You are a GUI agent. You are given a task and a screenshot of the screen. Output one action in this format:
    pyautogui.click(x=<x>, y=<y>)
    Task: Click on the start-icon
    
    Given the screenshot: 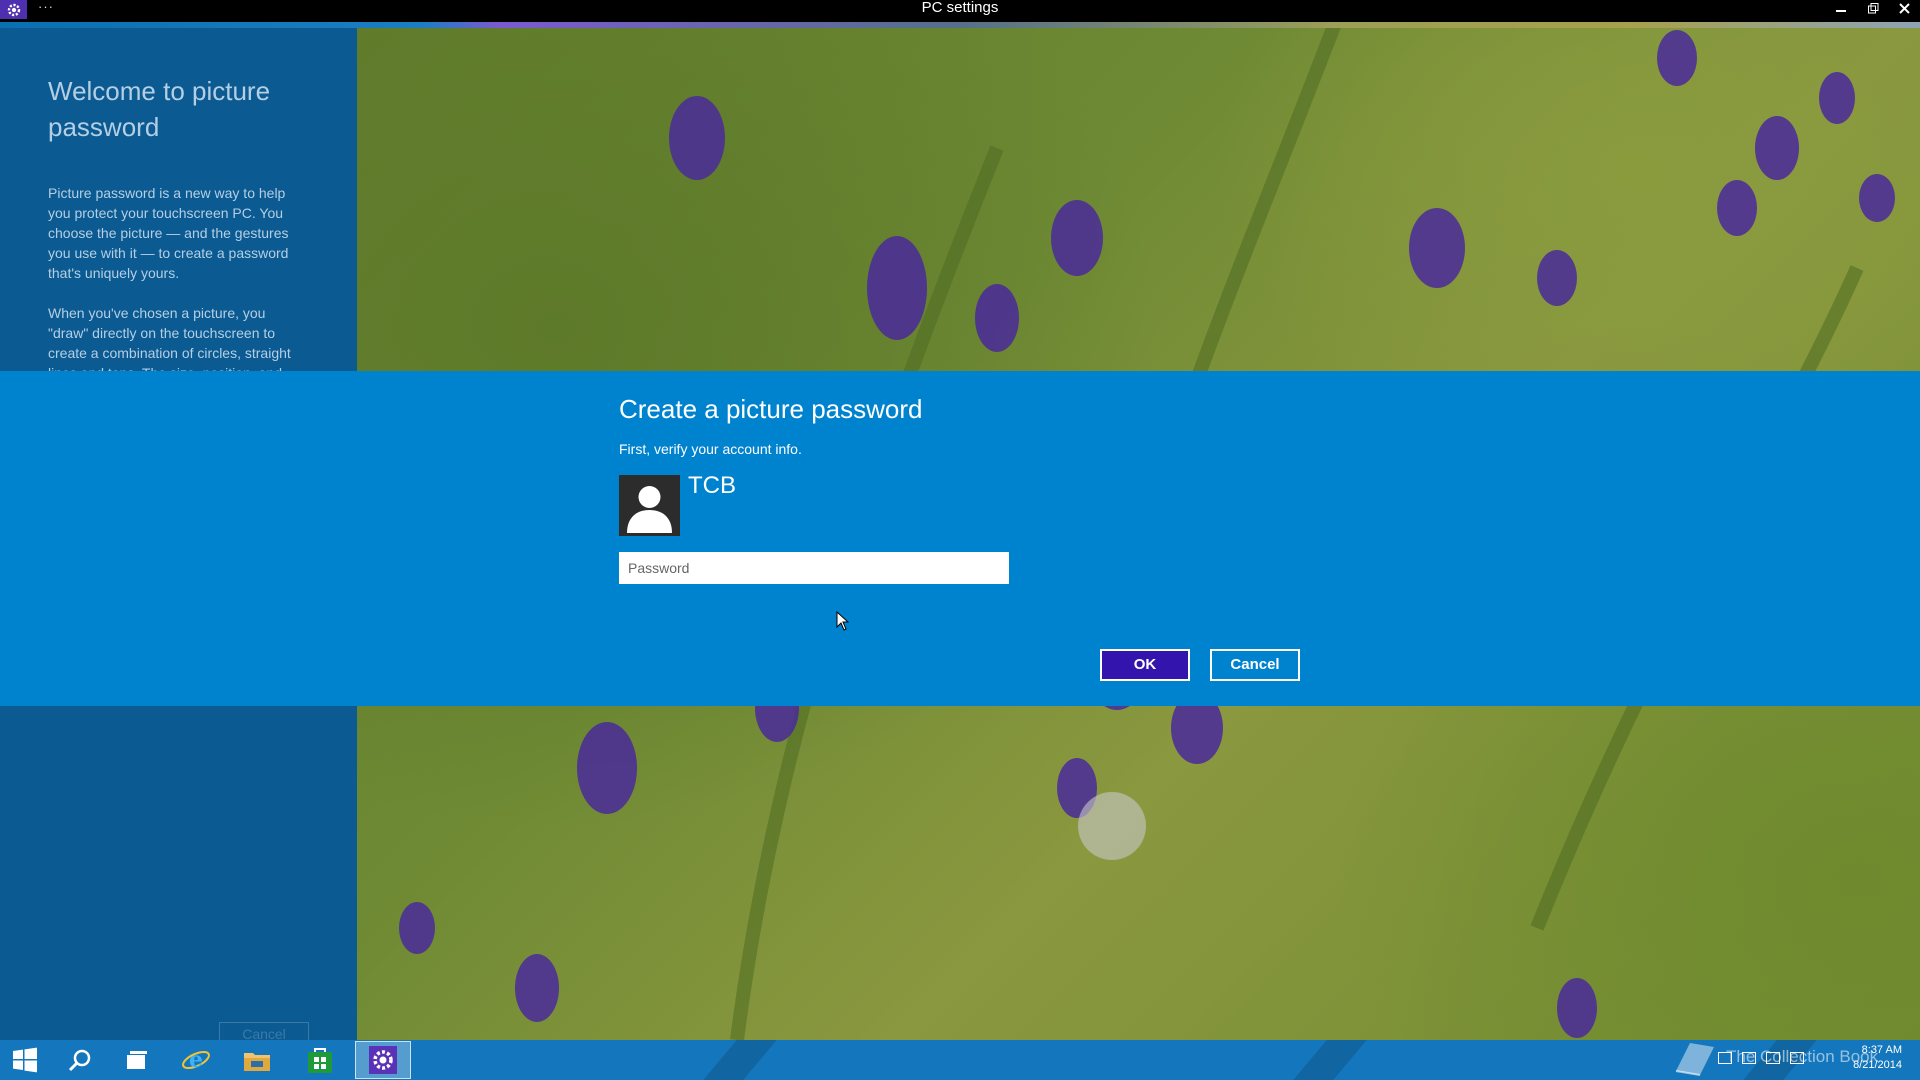 What is the action you would take?
    pyautogui.click(x=25, y=1060)
    